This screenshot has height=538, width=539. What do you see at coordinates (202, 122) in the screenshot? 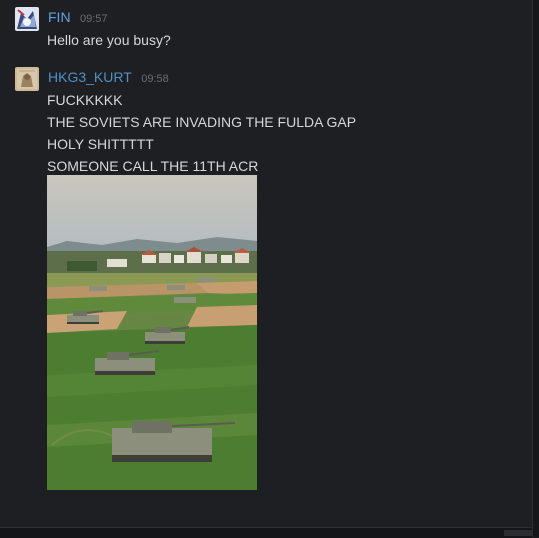
I see `message-text: THE SOVIETS ARE INVADING THE FULDA GAP` at bounding box center [202, 122].